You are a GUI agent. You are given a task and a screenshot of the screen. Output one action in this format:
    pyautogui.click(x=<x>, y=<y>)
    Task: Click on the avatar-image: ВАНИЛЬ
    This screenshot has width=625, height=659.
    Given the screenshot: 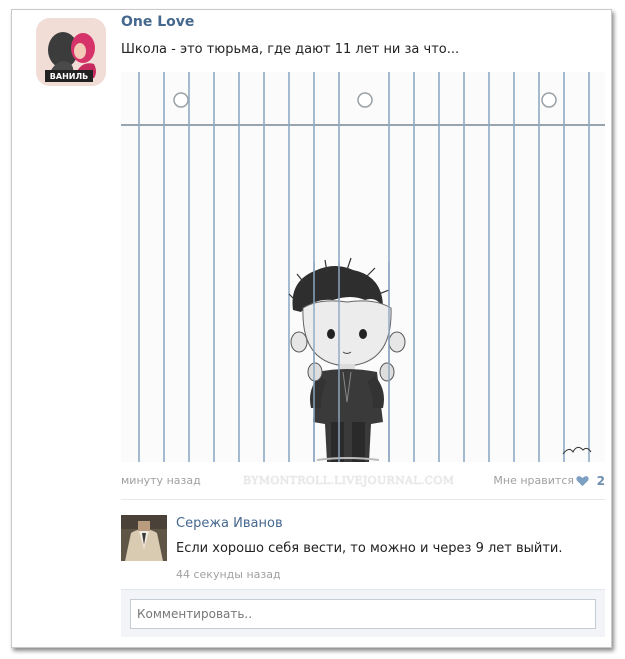 What is the action you would take?
    pyautogui.click(x=71, y=52)
    